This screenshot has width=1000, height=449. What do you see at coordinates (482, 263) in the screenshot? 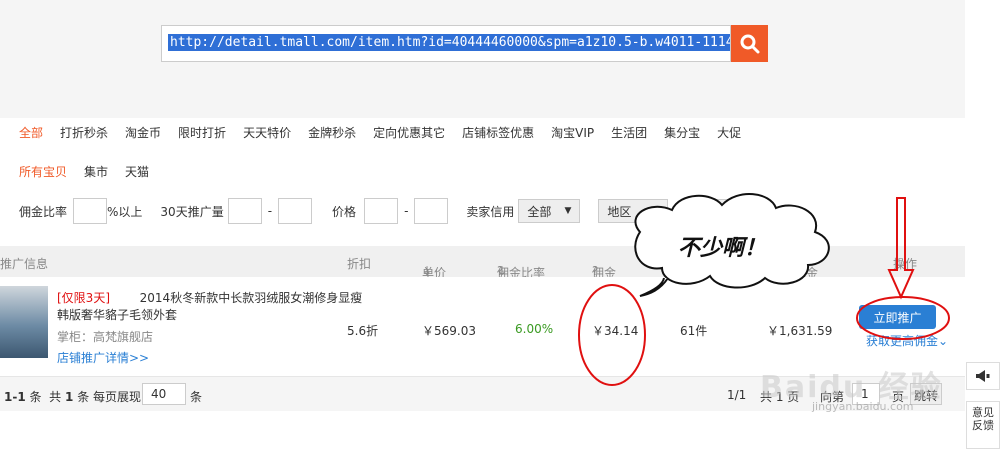
I see `table-header: 推广信息 折扣 单价 ↓ 佣金比率 ↓ ? 佣金 ? 30天推 支出佣金 ↓ 操作` at bounding box center [482, 263].